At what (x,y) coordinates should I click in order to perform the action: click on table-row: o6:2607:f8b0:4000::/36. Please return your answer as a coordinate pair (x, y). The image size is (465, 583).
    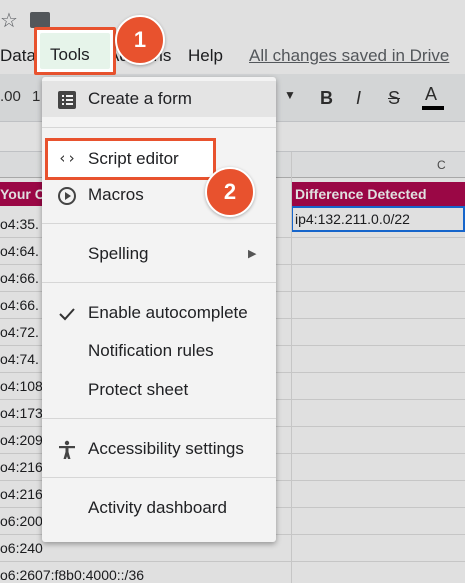
    Looking at the image, I should click on (232, 572).